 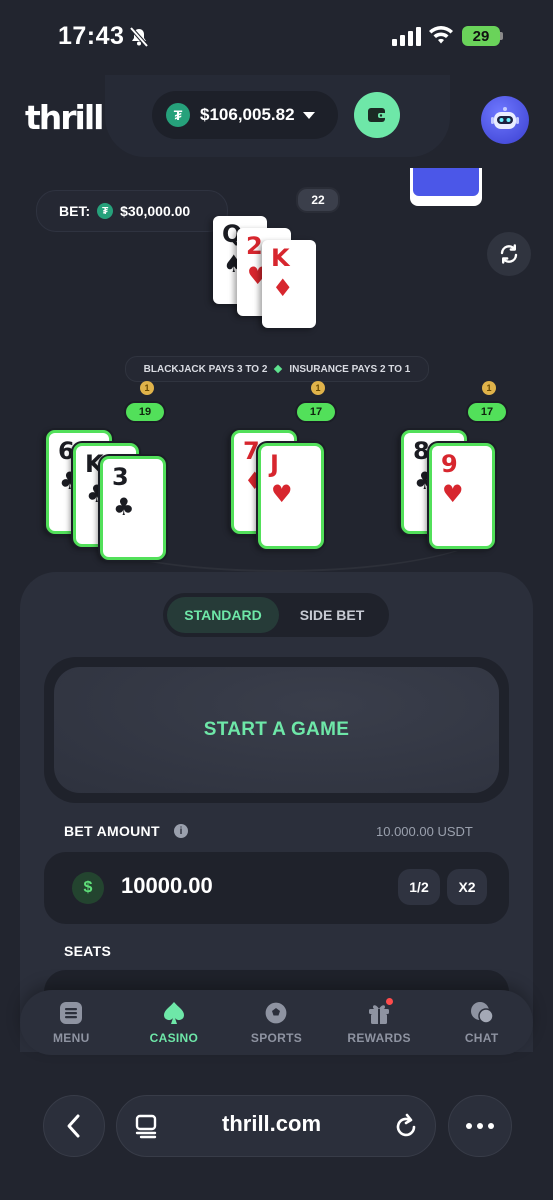 What do you see at coordinates (88, 951) in the screenshot?
I see `seats-label: SEATS` at bounding box center [88, 951].